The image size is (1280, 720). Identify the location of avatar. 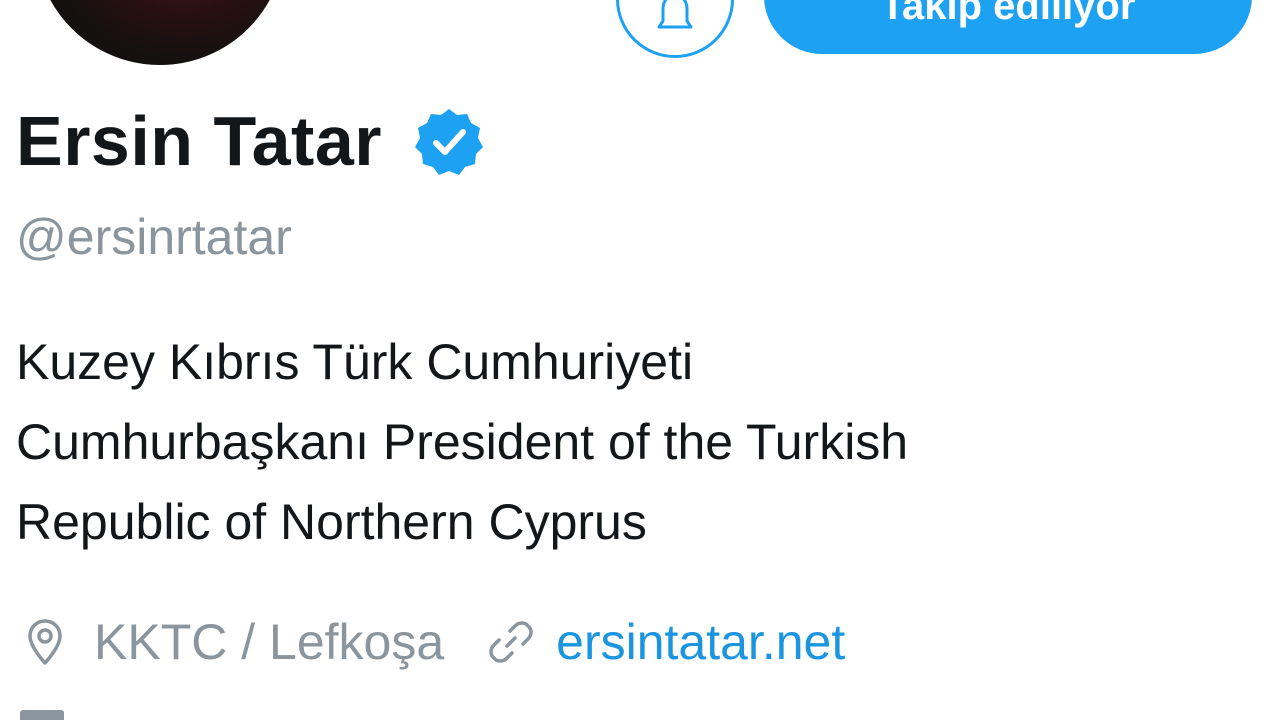
(160, 35).